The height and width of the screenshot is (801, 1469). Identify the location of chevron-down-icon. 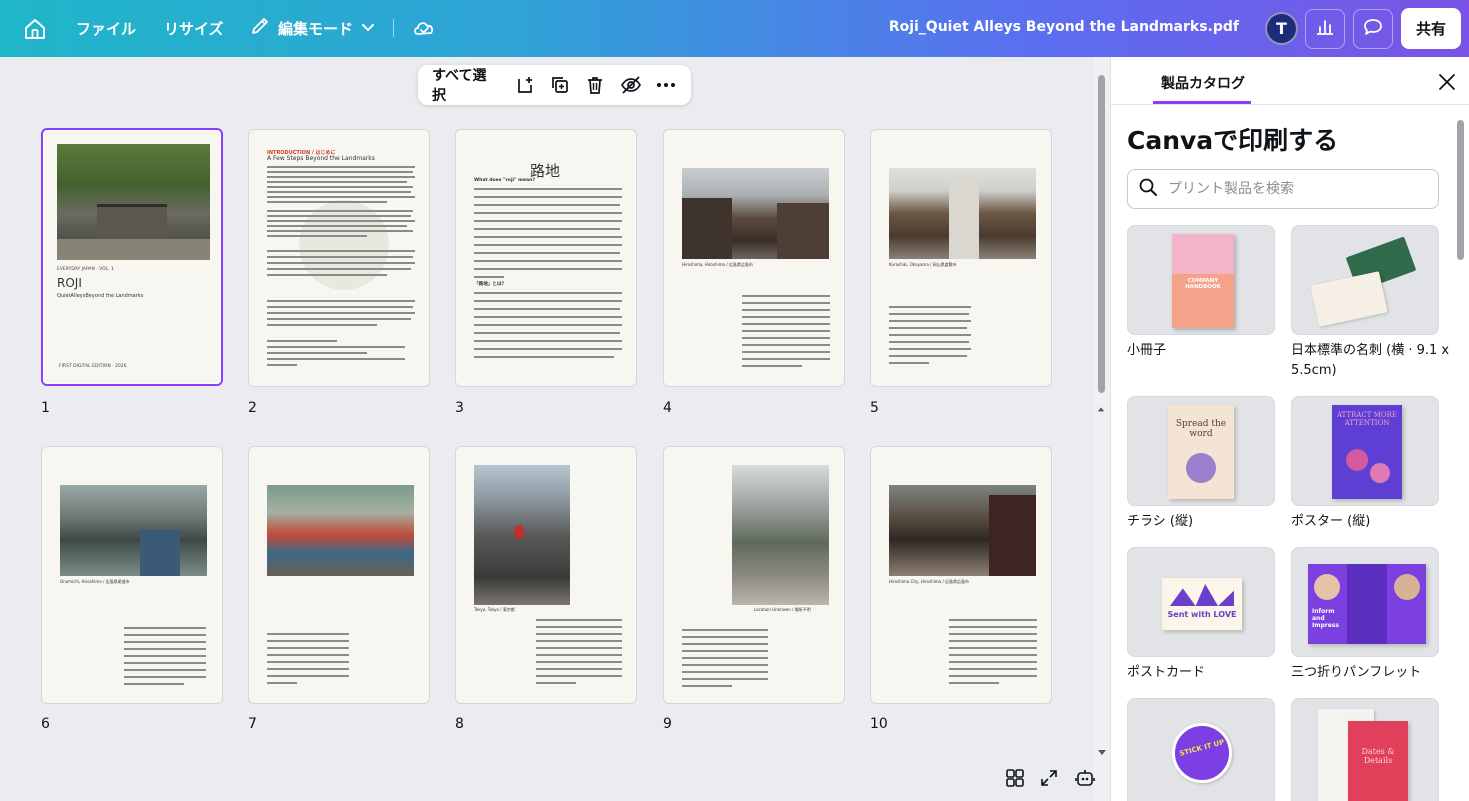
(368, 28).